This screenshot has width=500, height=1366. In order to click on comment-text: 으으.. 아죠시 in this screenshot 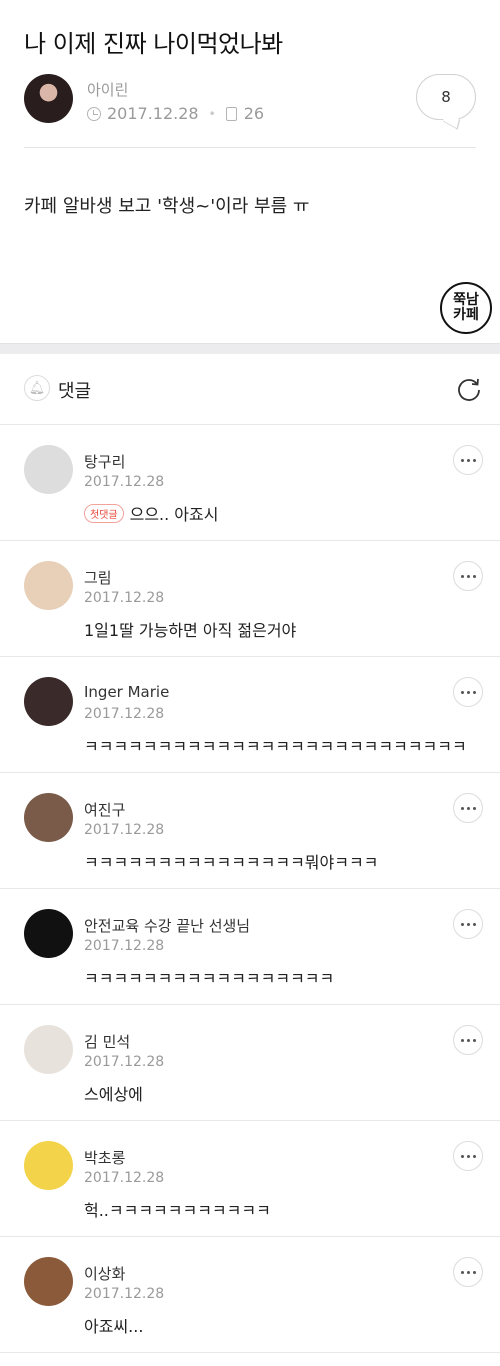, I will do `click(174, 514)`.